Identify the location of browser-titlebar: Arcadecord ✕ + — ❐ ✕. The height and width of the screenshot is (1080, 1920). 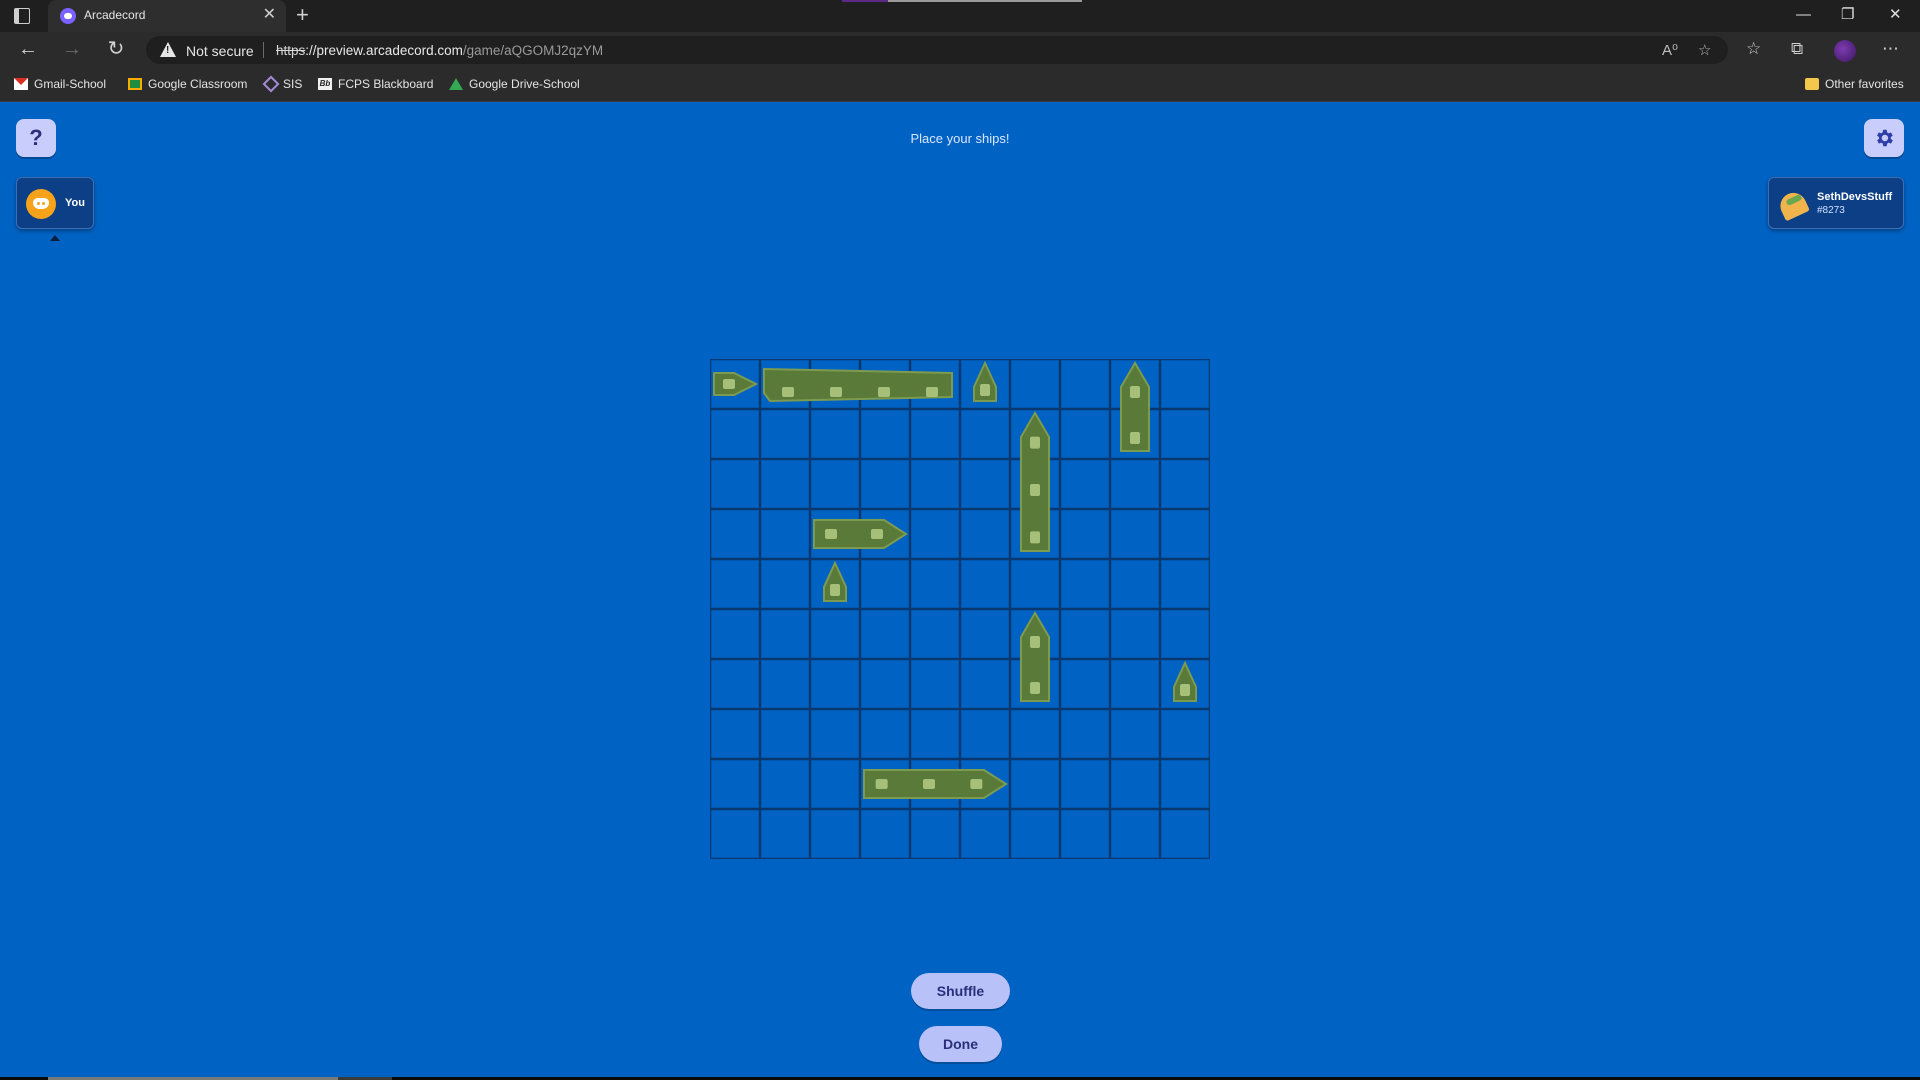
(960, 16).